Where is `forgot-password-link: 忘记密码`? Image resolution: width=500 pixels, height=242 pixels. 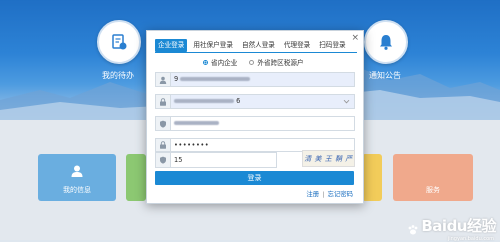 forgot-password-link: 忘记密码 is located at coordinates (340, 194).